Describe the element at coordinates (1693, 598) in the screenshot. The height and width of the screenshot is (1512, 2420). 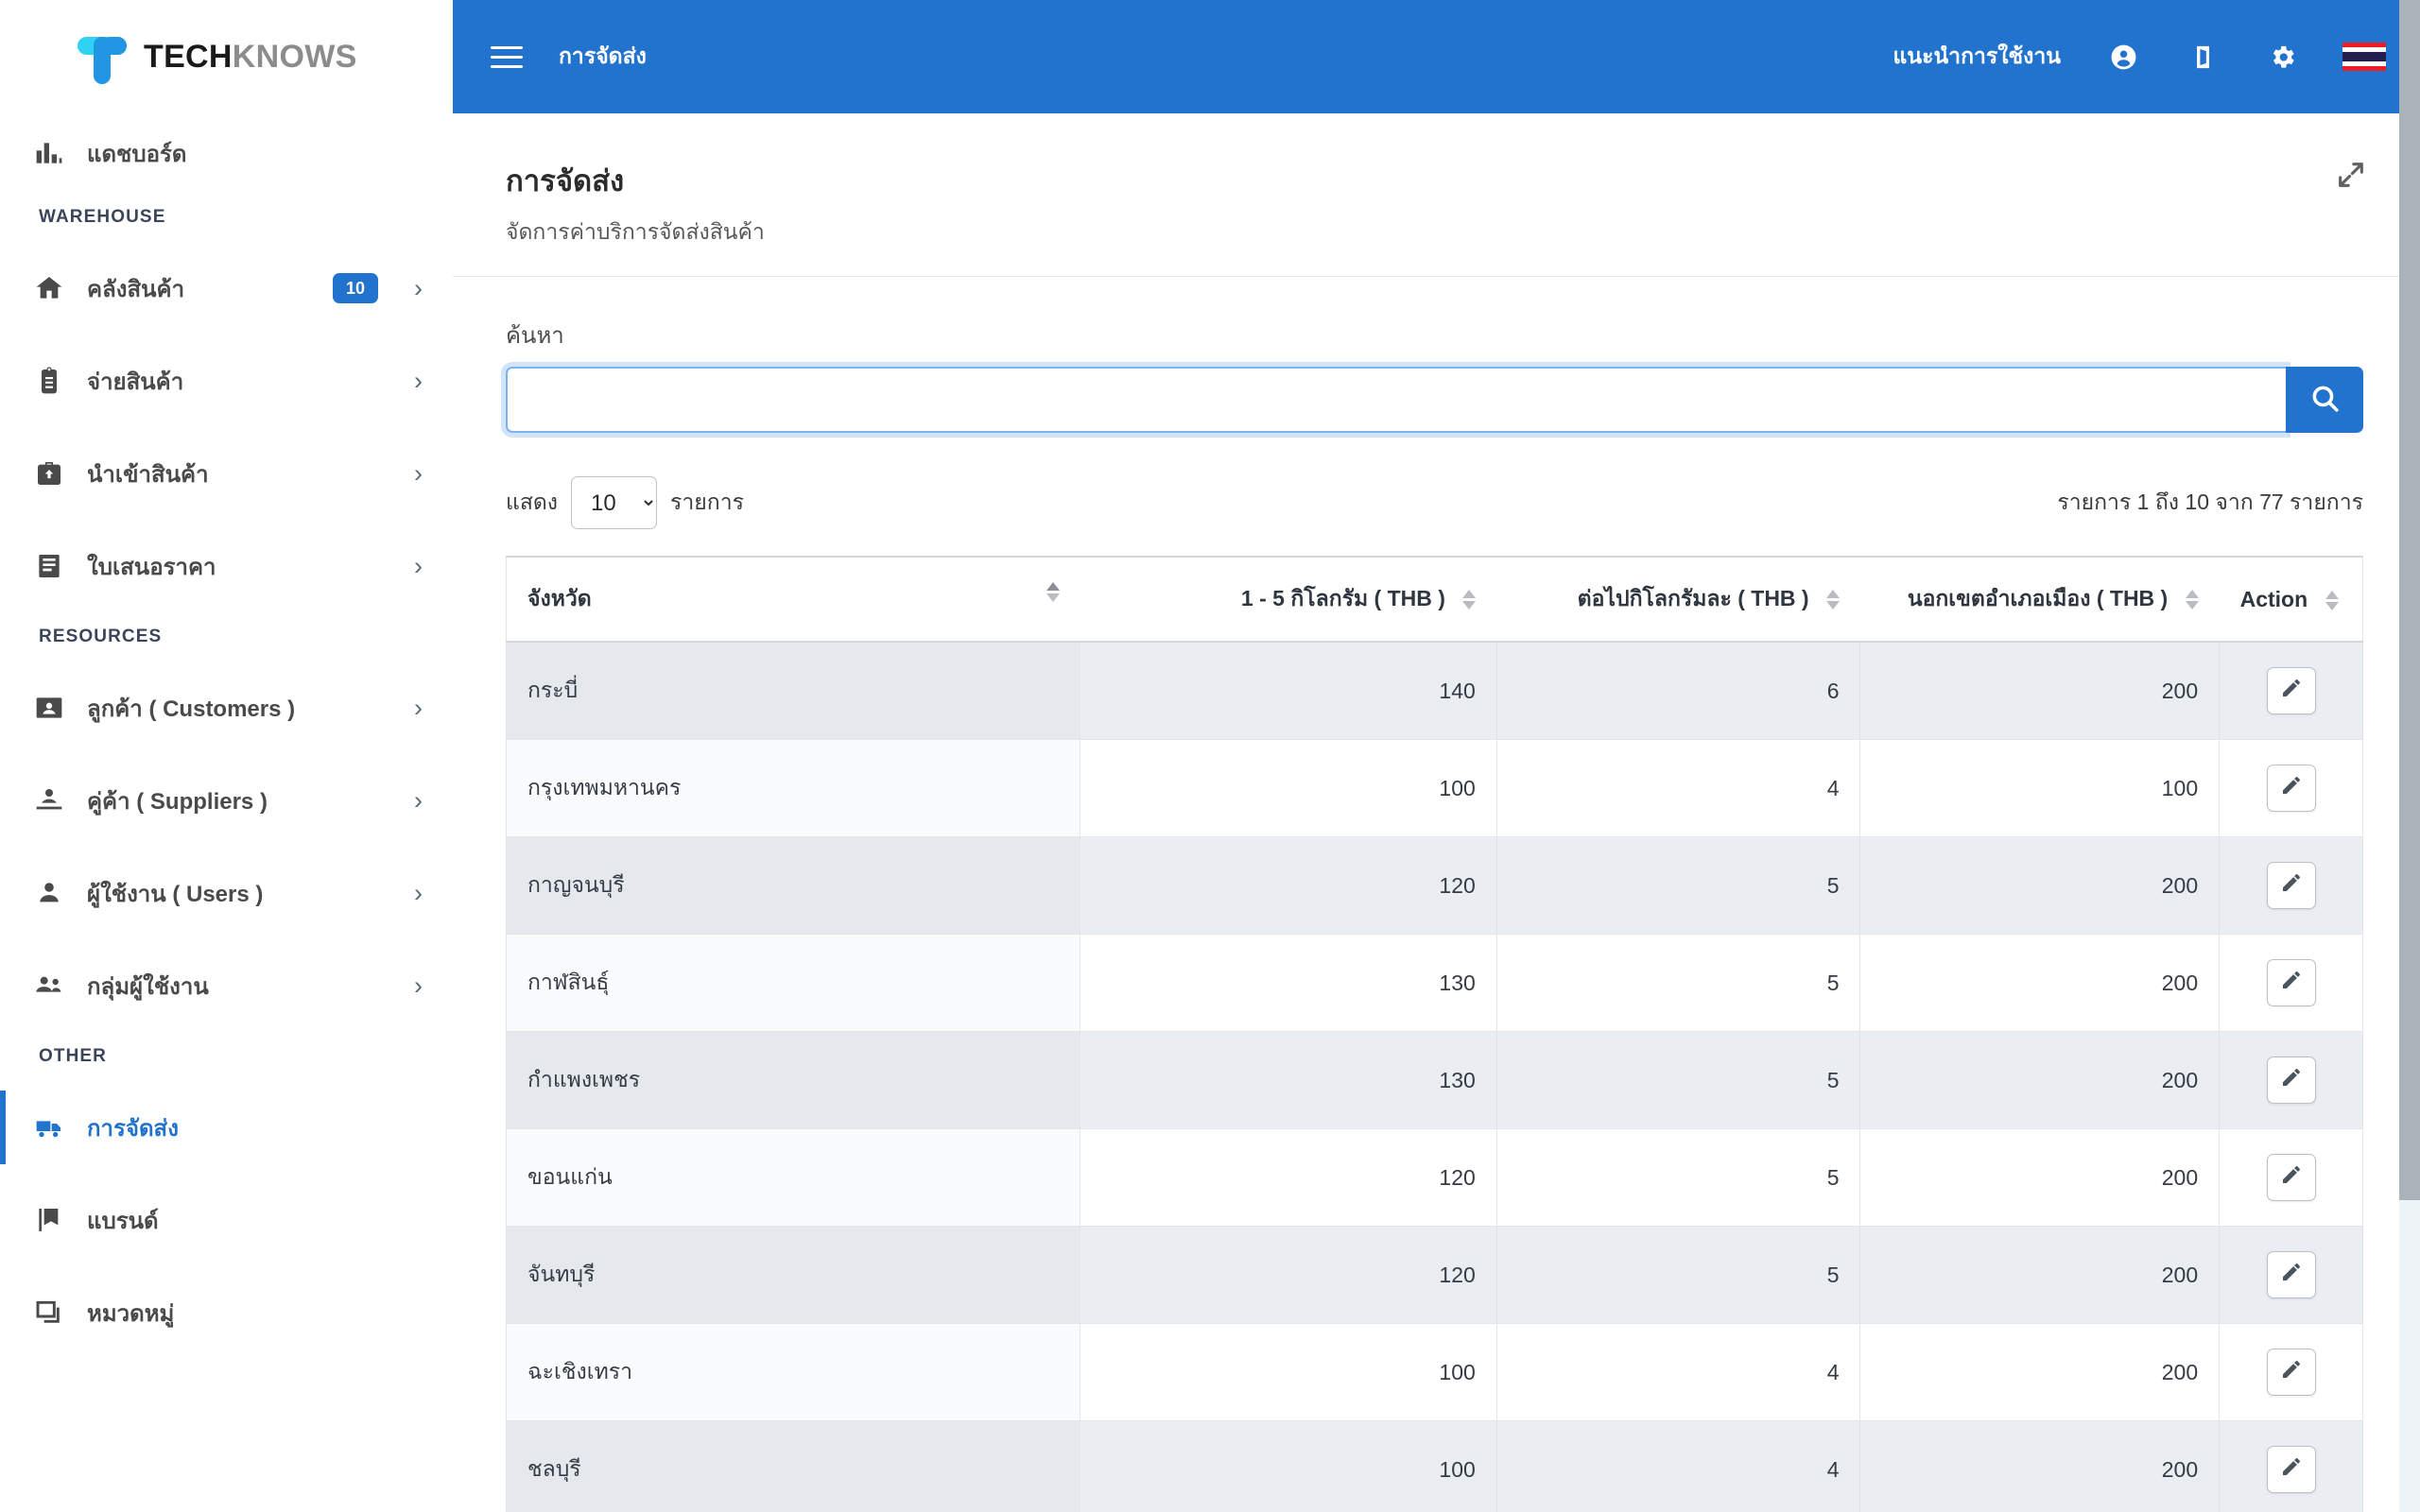
I see `column-header-label: ต่อไปกิโลกรัมละ ( THB )` at that location.